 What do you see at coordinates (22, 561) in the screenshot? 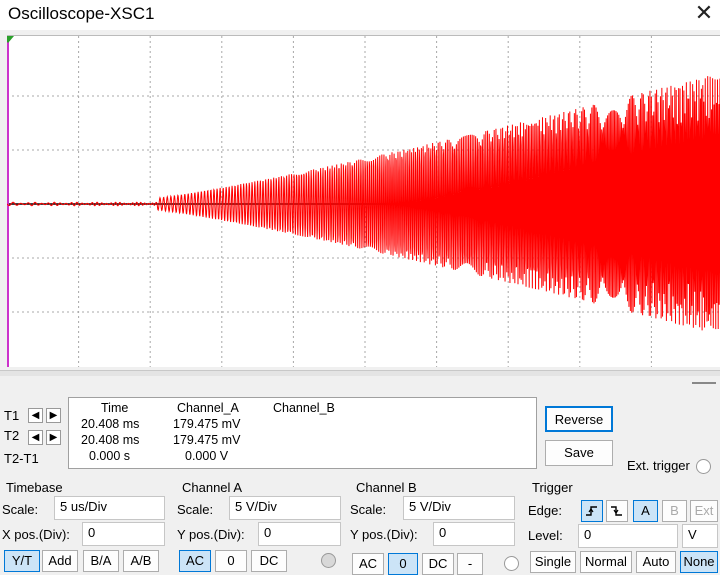
I see `mode-yt-button: Y/T` at bounding box center [22, 561].